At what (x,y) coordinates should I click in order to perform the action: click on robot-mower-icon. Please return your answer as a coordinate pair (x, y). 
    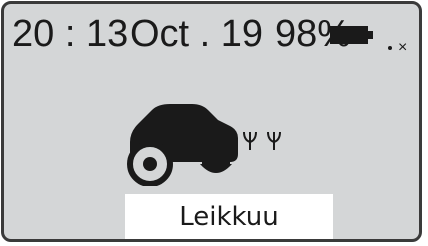
    Looking at the image, I should click on (204, 145).